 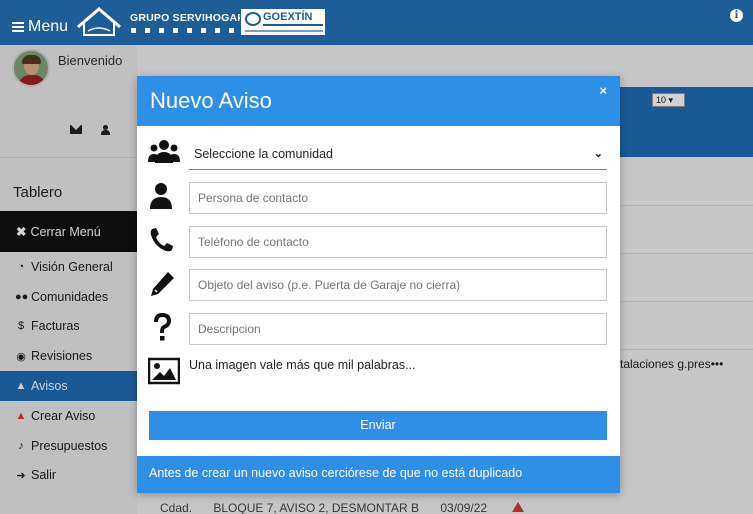 I want to click on image-icon, so click(x=164, y=371).